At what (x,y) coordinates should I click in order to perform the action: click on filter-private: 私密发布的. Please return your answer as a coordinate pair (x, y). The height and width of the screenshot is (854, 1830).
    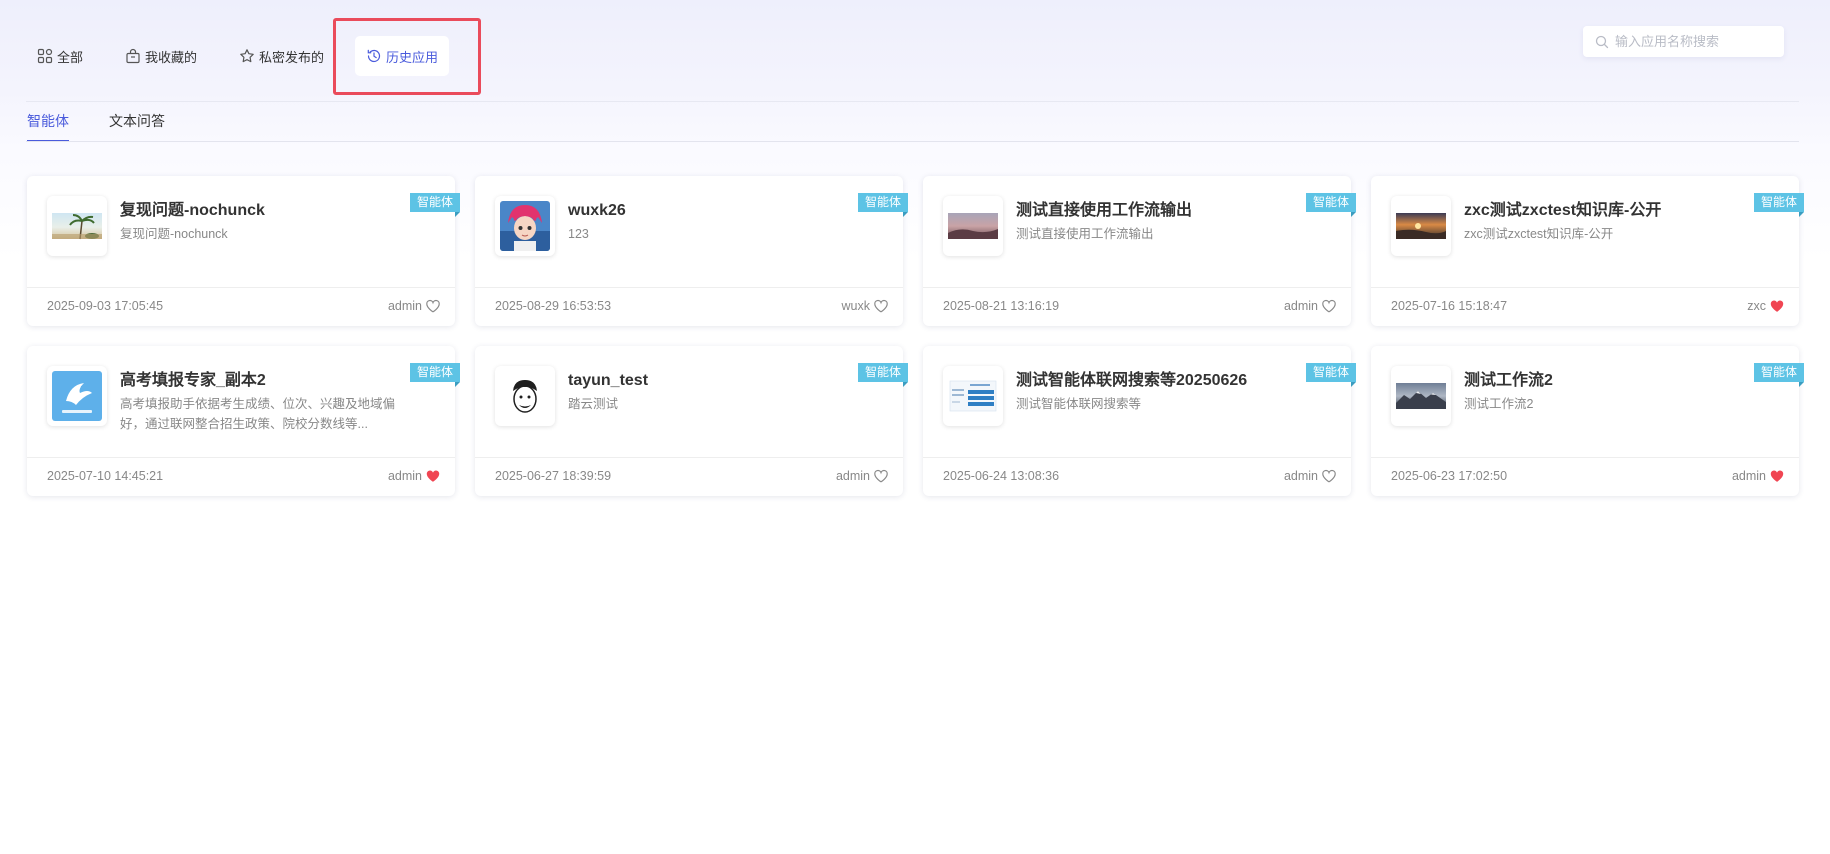
    Looking at the image, I should click on (281, 56).